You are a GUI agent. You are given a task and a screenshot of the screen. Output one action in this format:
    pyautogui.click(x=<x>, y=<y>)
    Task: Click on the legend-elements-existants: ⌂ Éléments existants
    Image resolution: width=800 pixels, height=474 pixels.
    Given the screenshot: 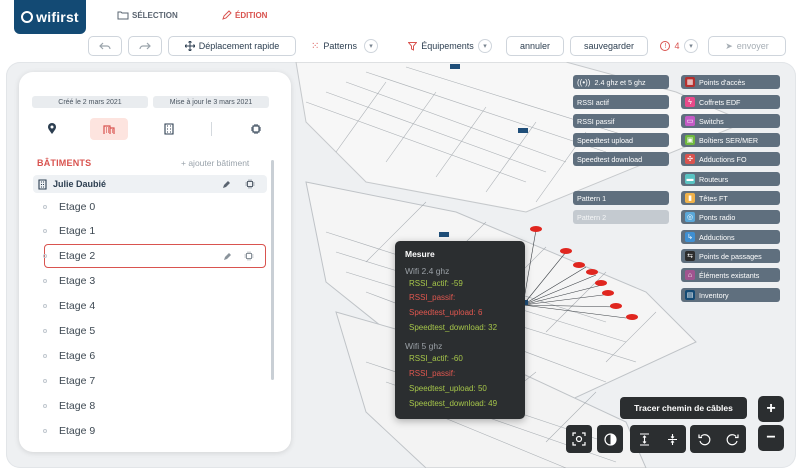 What is the action you would take?
    pyautogui.click(x=730, y=275)
    